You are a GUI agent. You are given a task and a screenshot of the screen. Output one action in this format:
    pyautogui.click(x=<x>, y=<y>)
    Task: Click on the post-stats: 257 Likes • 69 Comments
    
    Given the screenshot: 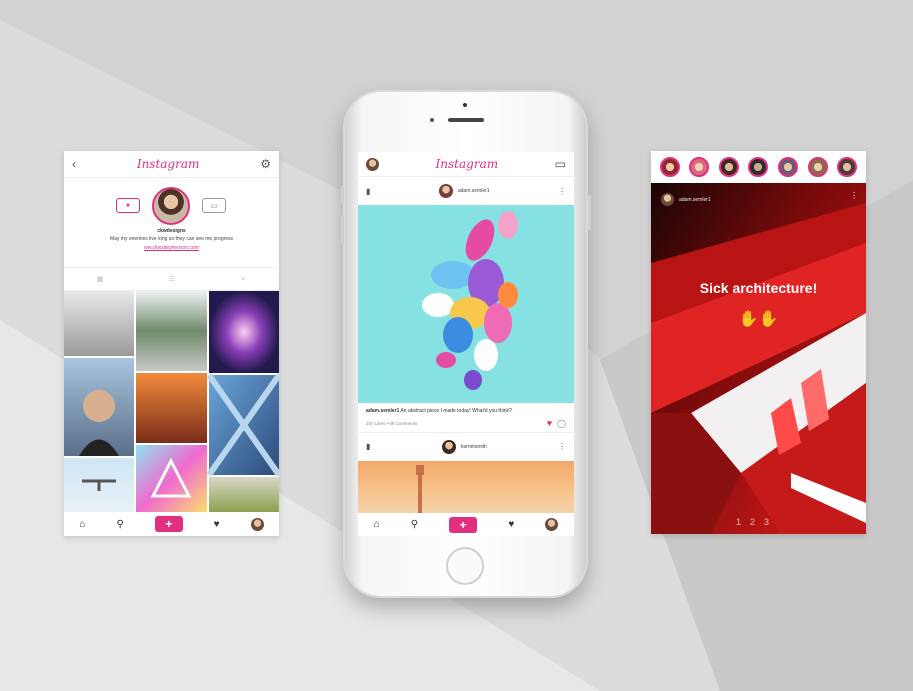 What is the action you would take?
    pyautogui.click(x=391, y=423)
    